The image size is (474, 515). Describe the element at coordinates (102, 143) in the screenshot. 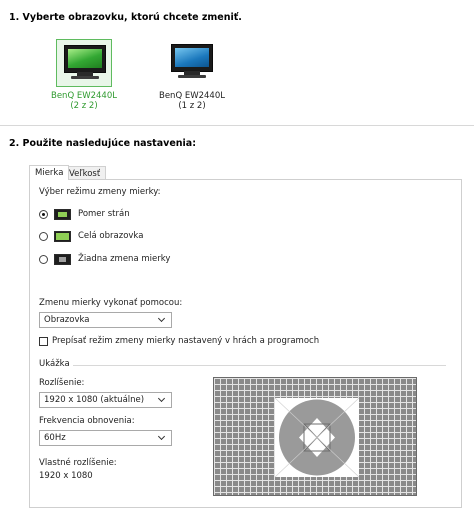

I see `section2-title: 2. Použite nasledujúce nastavenia:` at that location.